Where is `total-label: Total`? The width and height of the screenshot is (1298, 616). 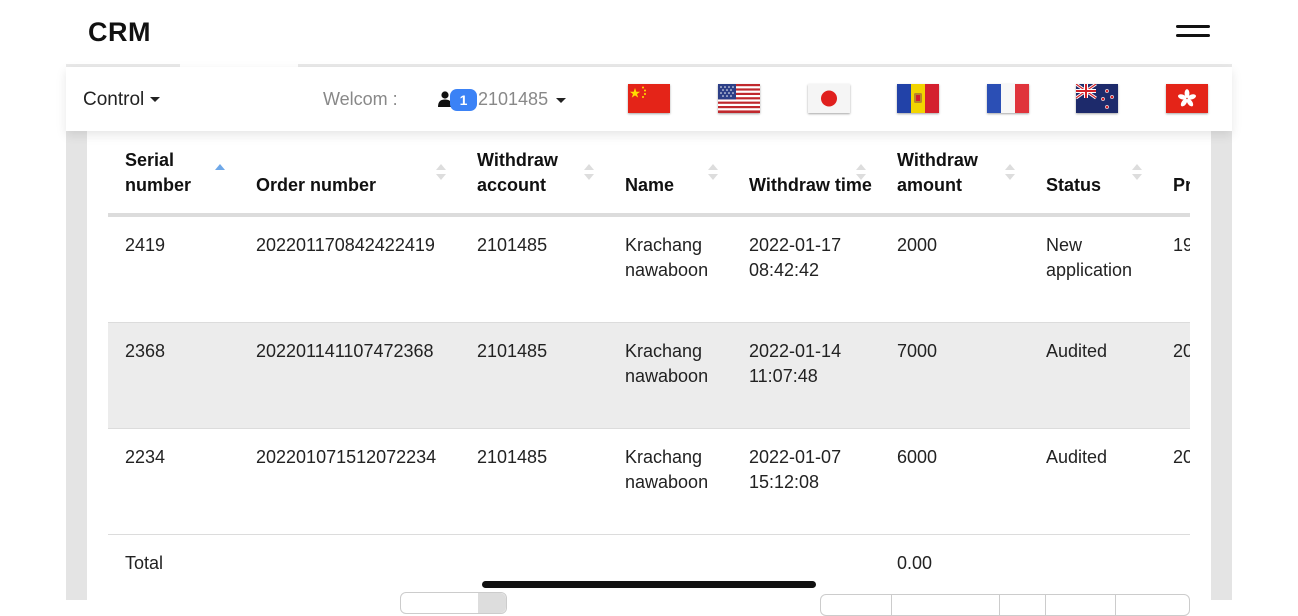 total-label: Total is located at coordinates (144, 563).